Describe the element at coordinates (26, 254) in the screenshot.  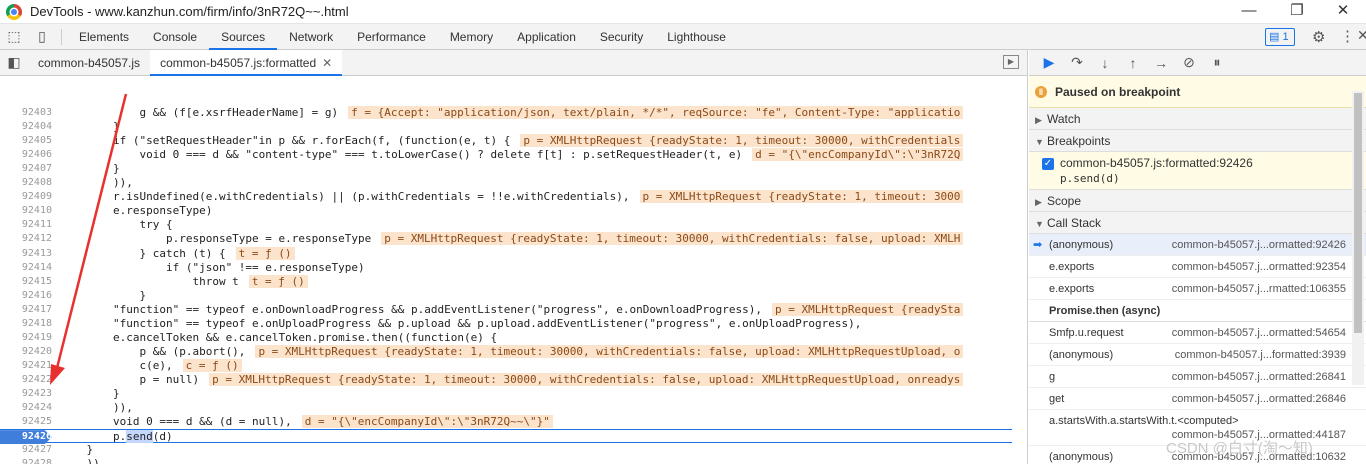
I see `line-number: 92413` at that location.